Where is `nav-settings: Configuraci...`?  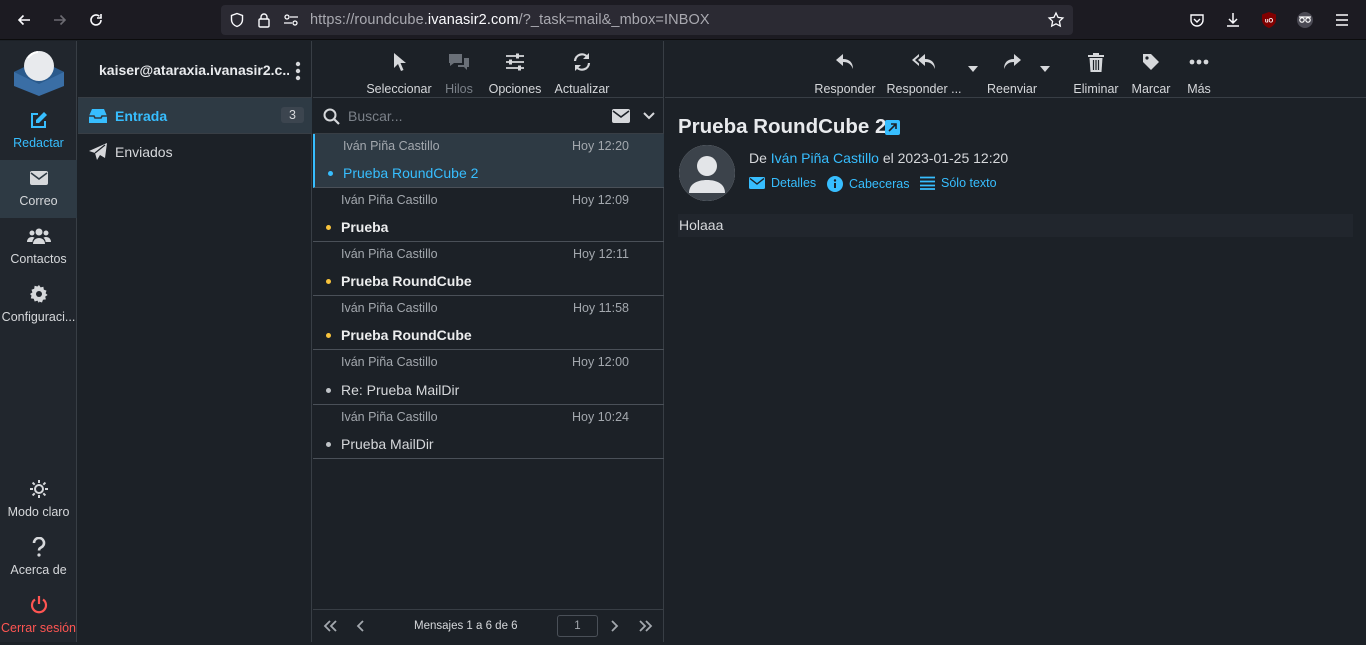
nav-settings: Configuraci... is located at coordinates (38, 305).